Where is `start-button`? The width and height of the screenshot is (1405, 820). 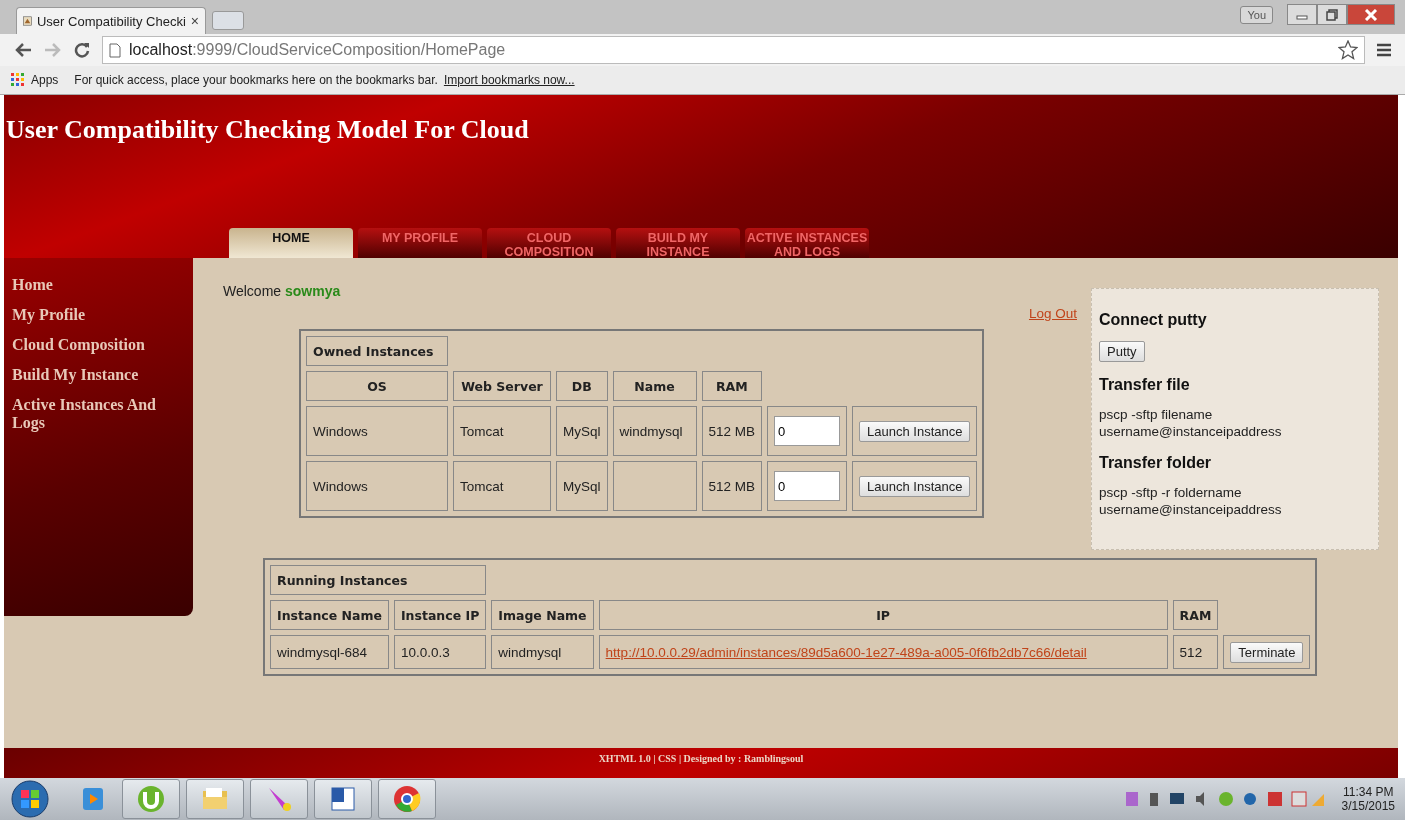 start-button is located at coordinates (30, 799).